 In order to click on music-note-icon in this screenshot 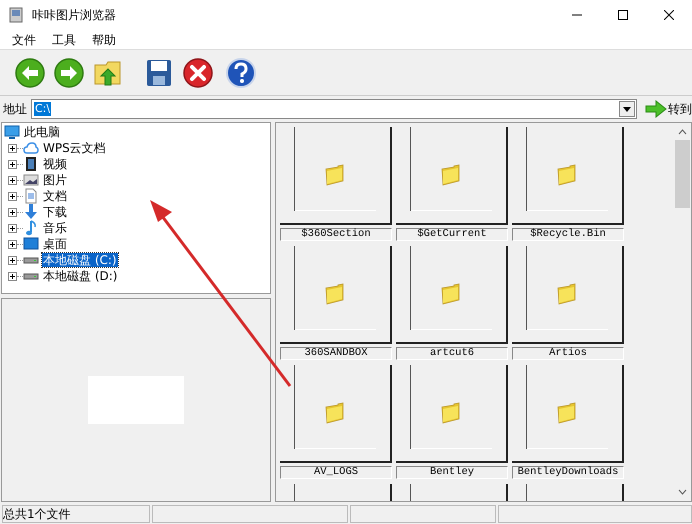, I will do `click(31, 228)`.